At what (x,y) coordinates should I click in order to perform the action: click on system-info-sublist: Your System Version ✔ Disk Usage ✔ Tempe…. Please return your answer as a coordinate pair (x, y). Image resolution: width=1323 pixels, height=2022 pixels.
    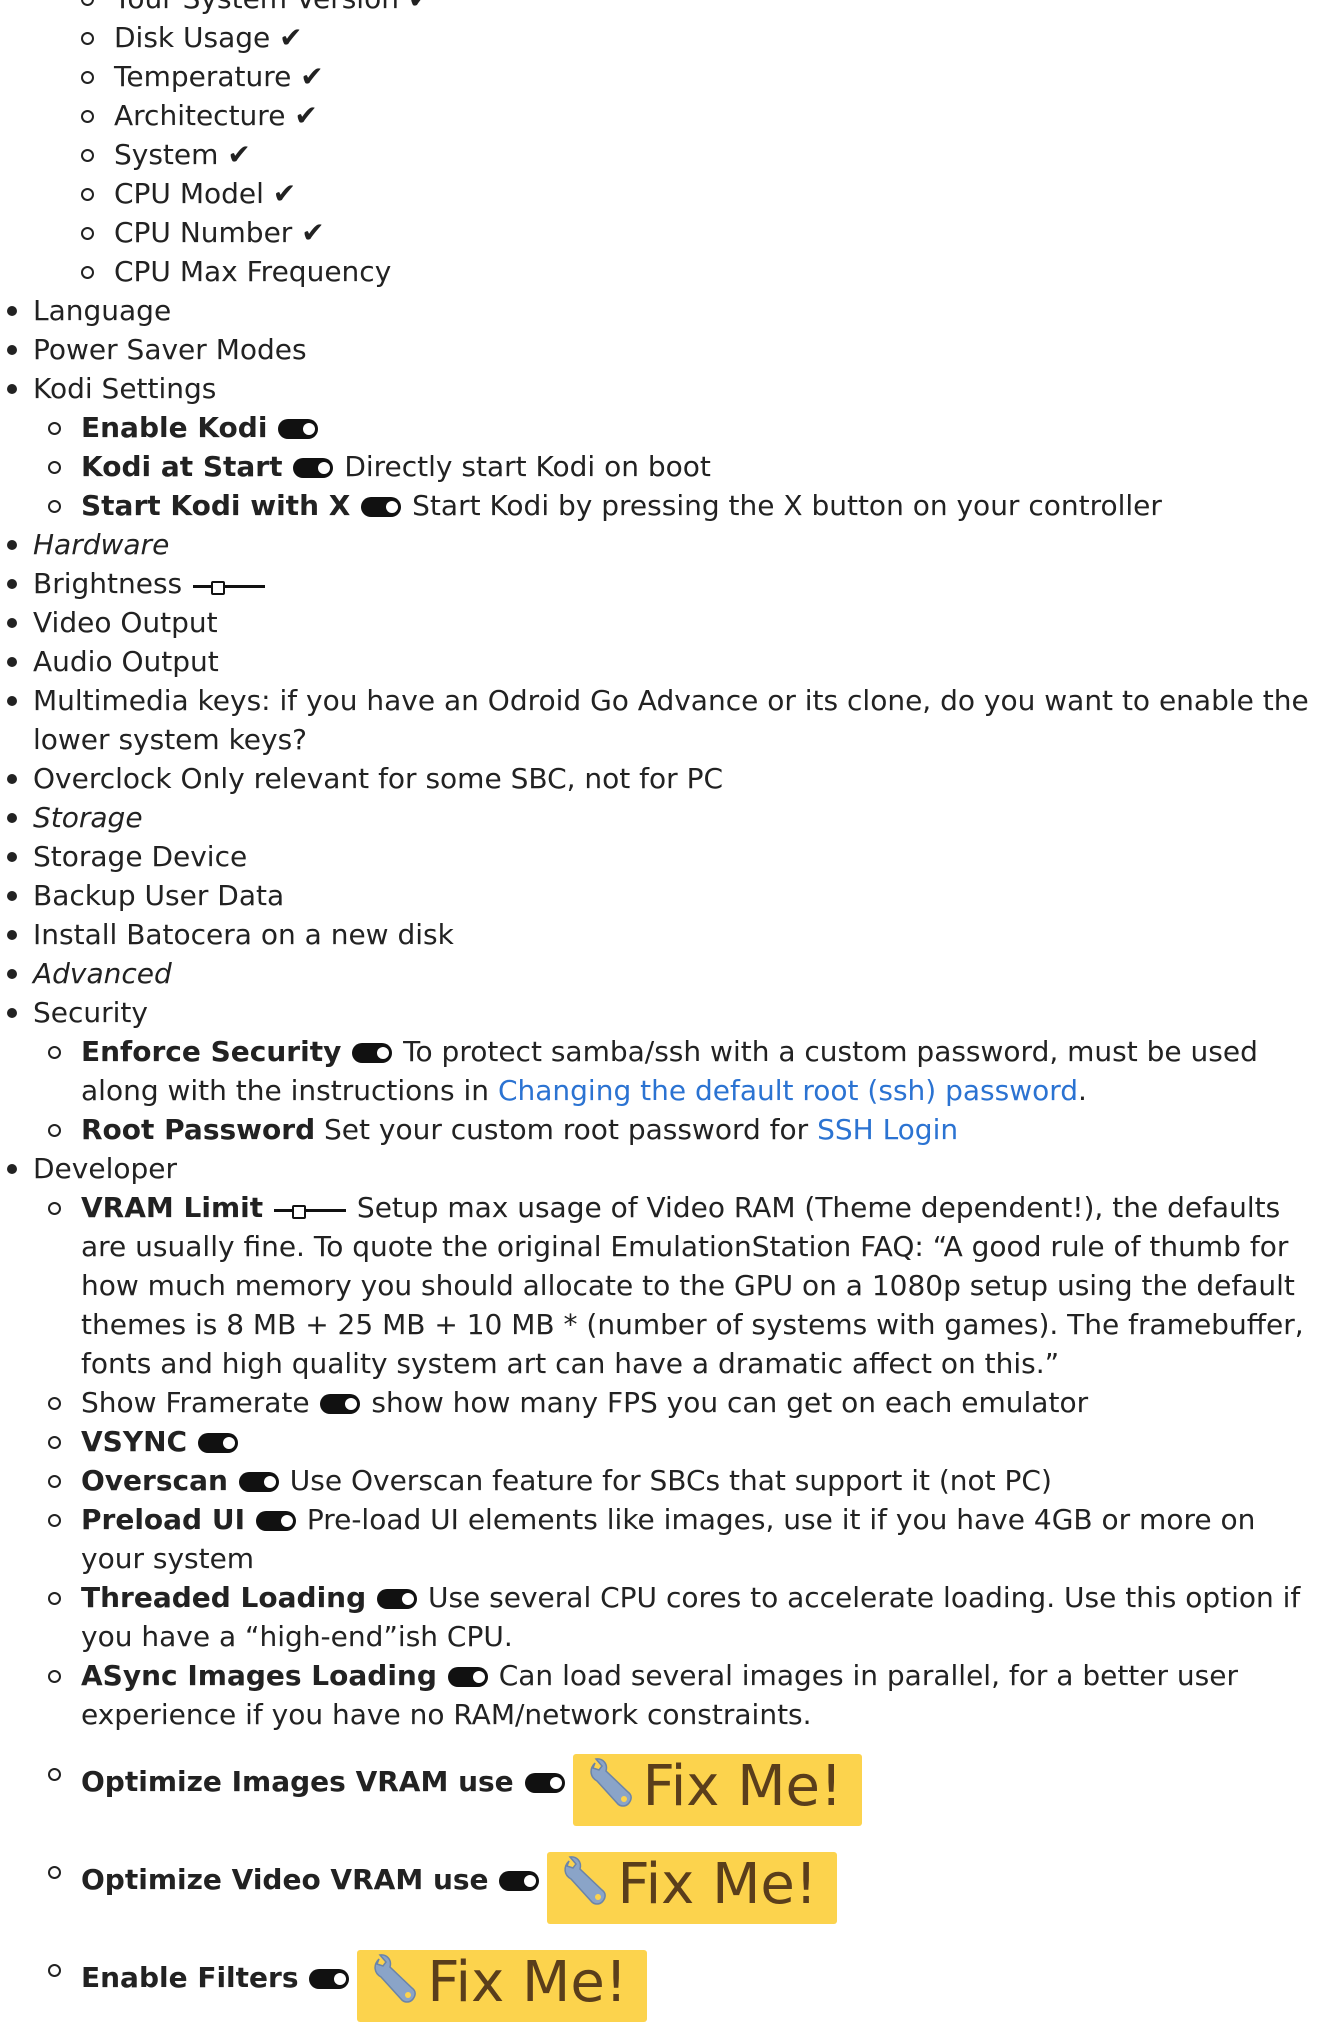
    Looking at the image, I should click on (661, 145).